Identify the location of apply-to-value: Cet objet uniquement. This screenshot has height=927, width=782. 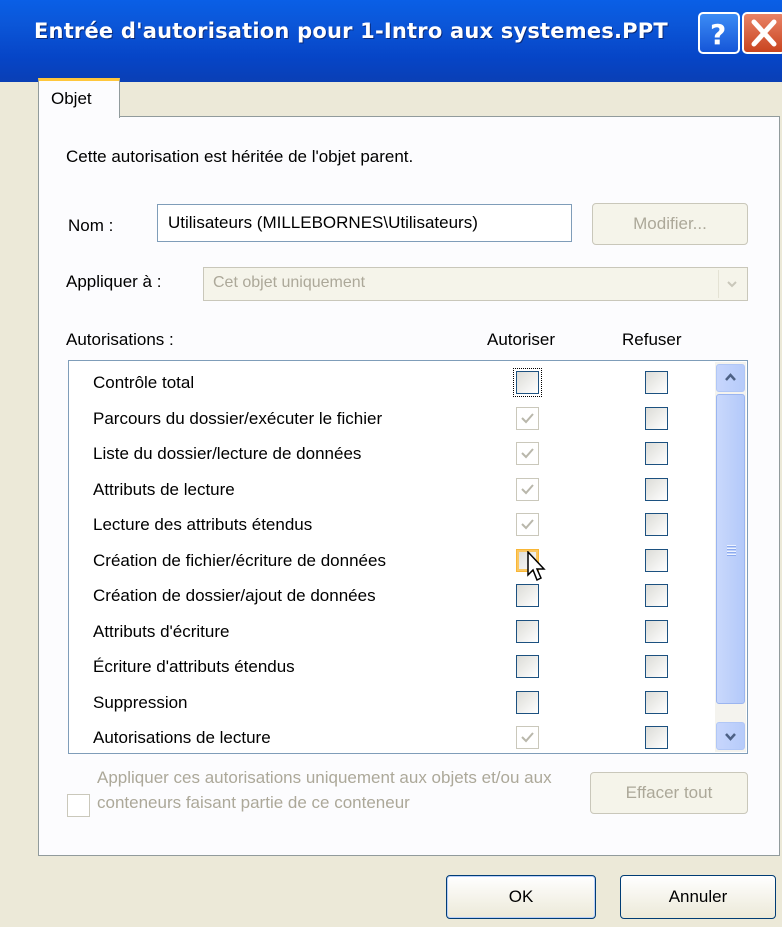
(289, 282).